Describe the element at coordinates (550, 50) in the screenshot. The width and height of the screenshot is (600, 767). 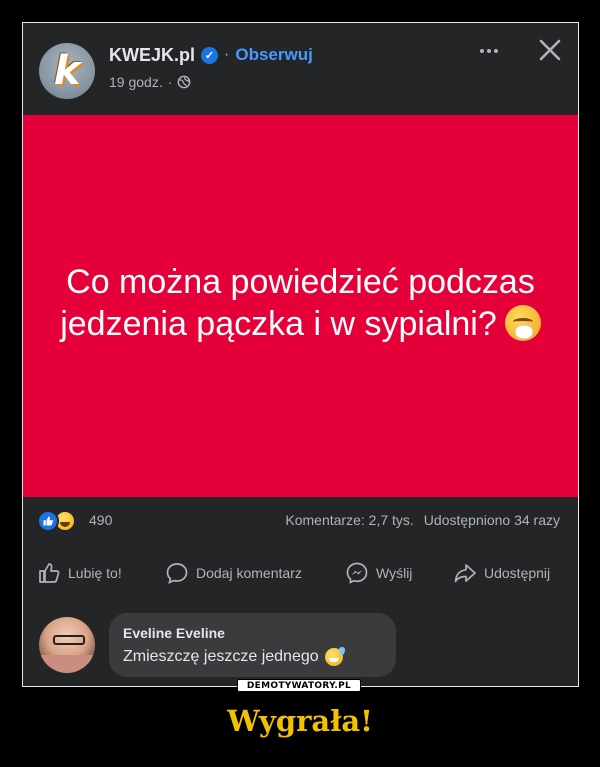
I see `close-icon` at that location.